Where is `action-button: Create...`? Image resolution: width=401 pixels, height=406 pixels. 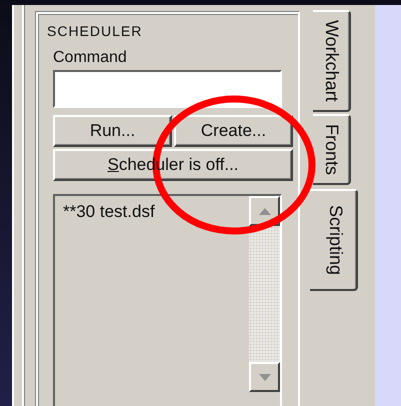 action-button: Create... is located at coordinates (233, 131).